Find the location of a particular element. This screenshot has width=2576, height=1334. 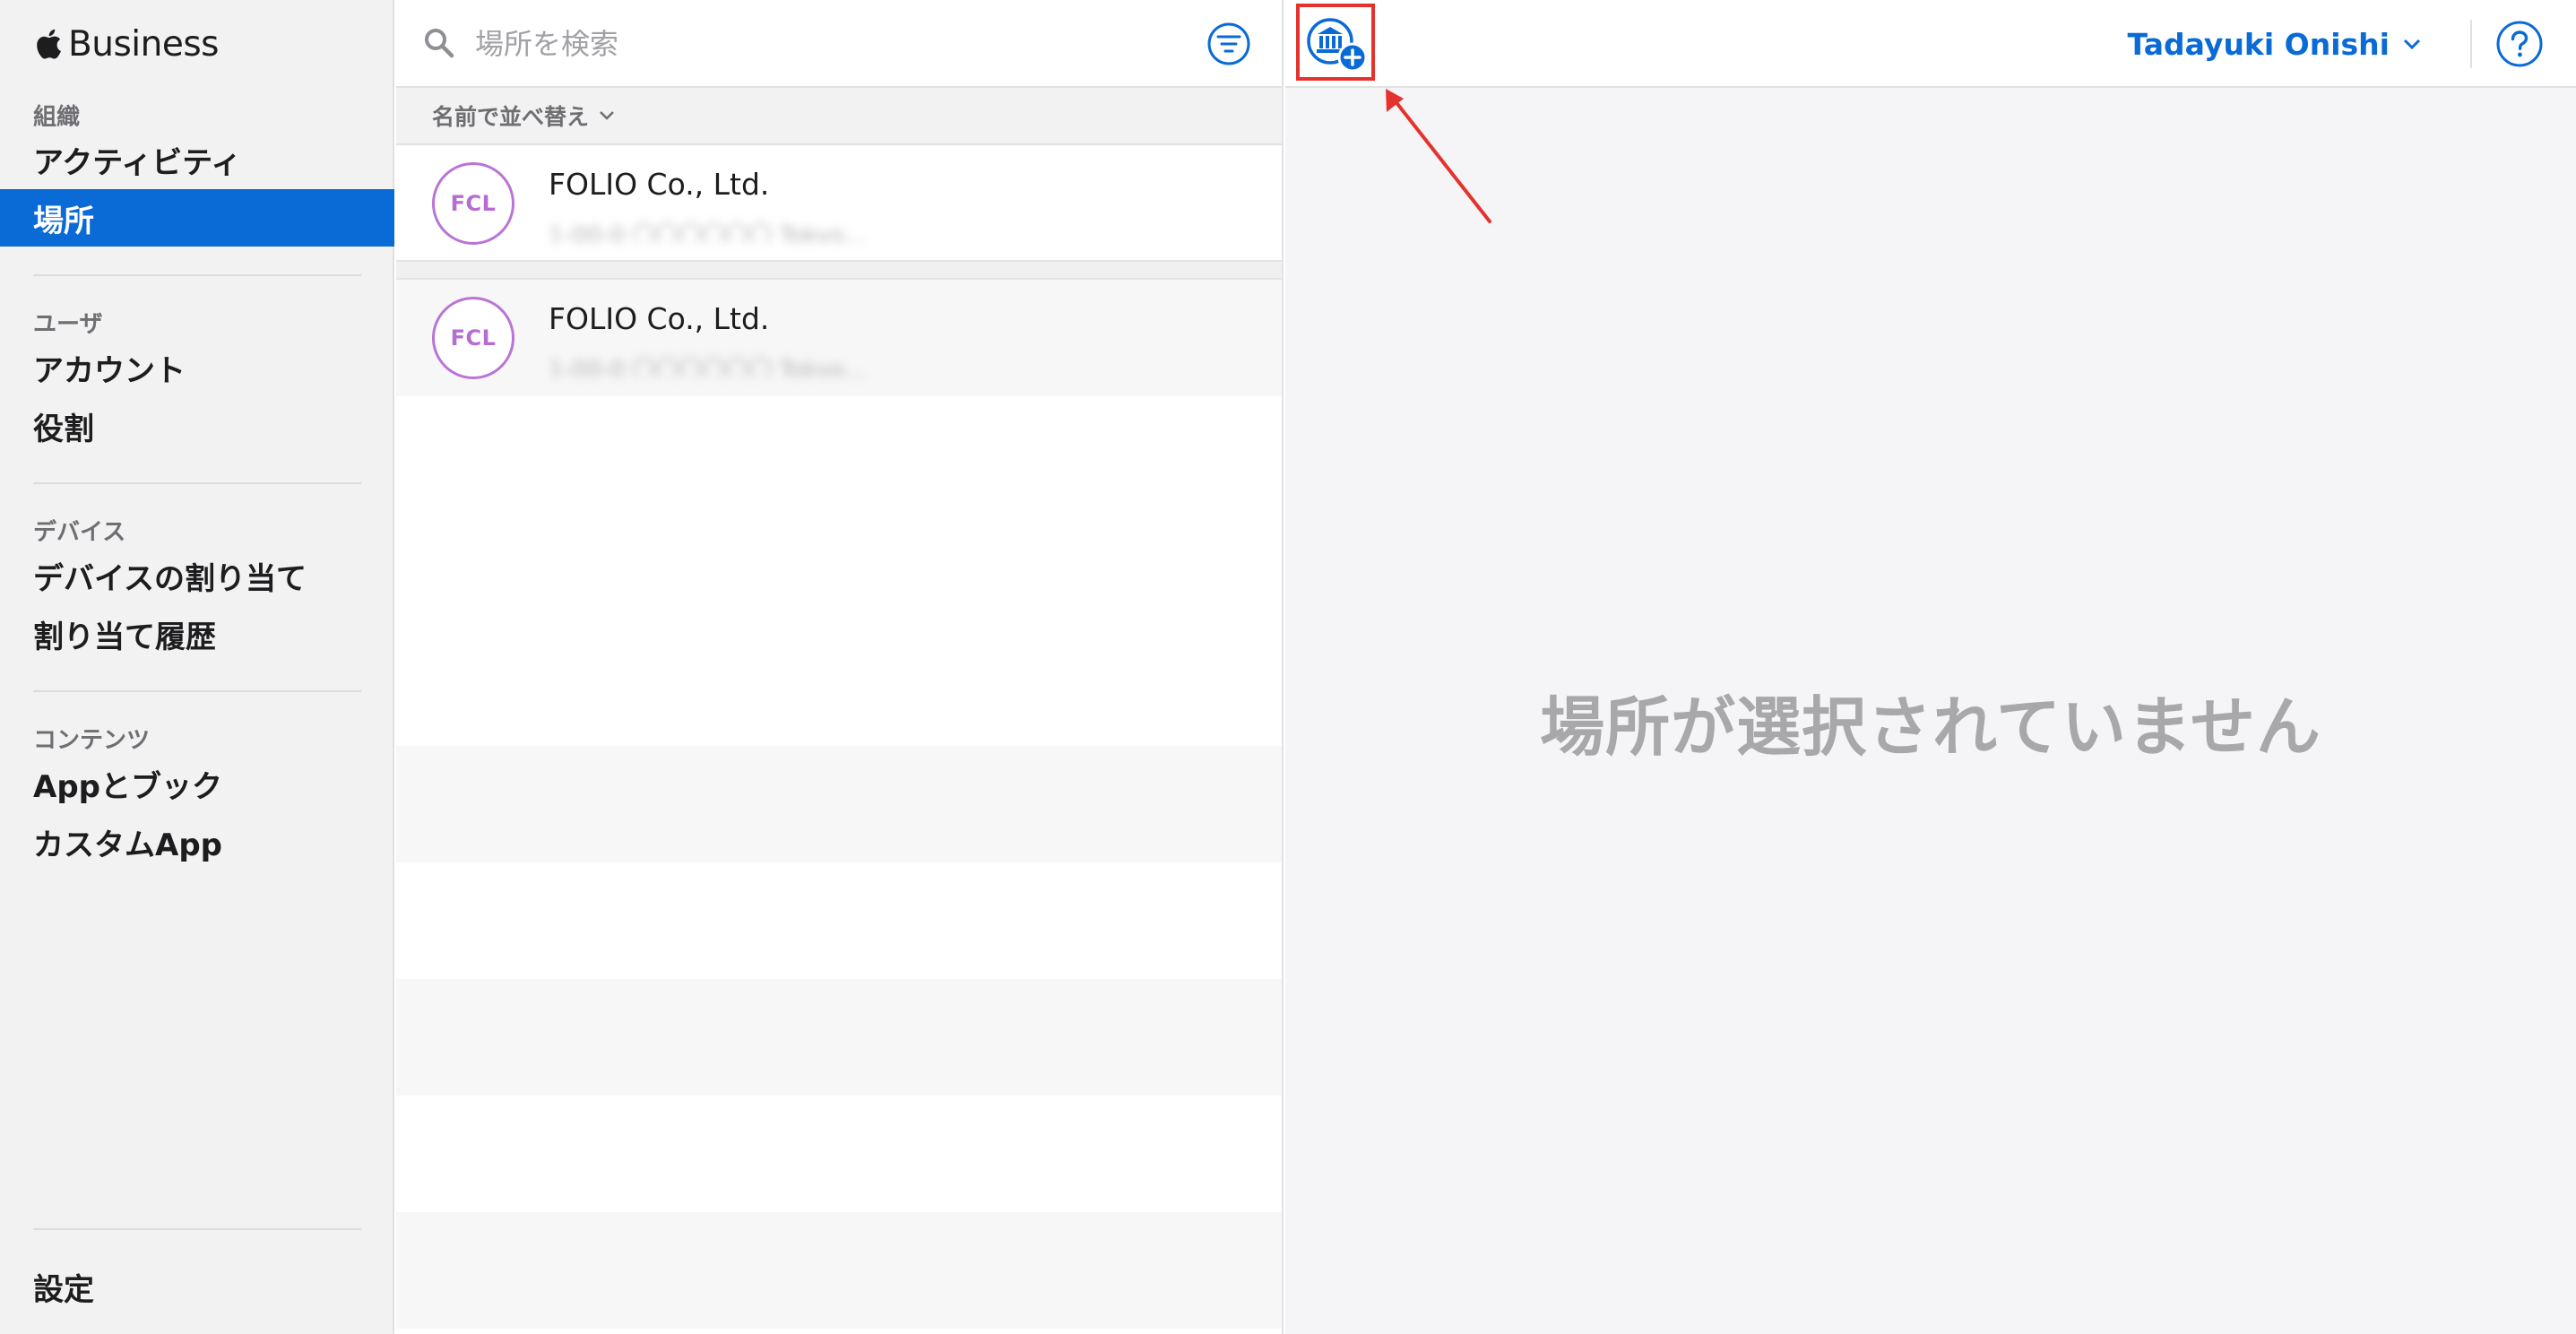

sidebar-item-accounts: アカウント is located at coordinates (197, 367).